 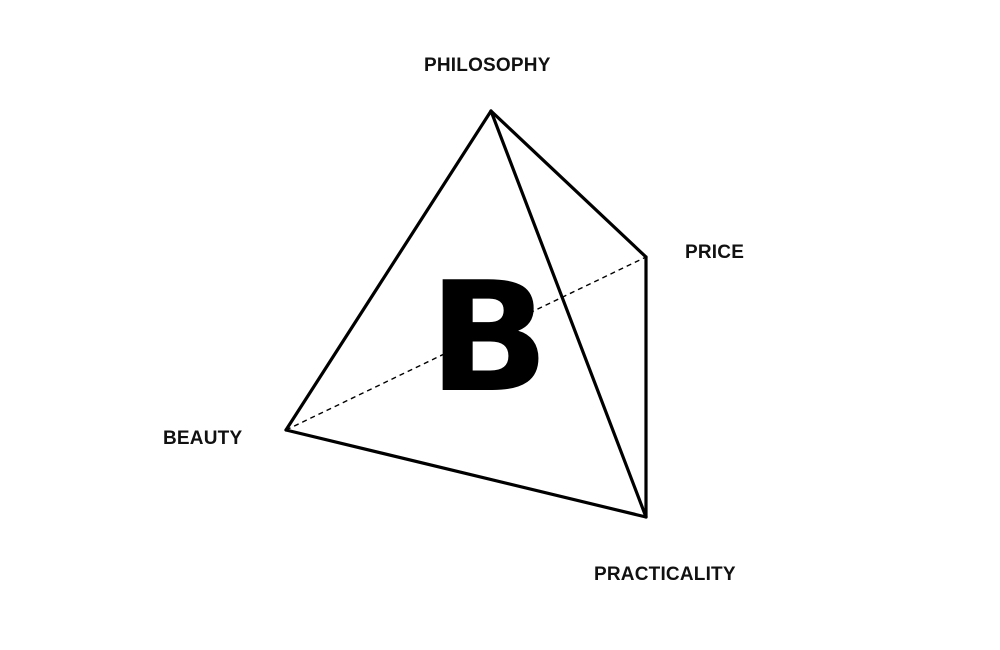 What do you see at coordinates (203, 438) in the screenshot?
I see `vertex-label-beauty: BEAUTY` at bounding box center [203, 438].